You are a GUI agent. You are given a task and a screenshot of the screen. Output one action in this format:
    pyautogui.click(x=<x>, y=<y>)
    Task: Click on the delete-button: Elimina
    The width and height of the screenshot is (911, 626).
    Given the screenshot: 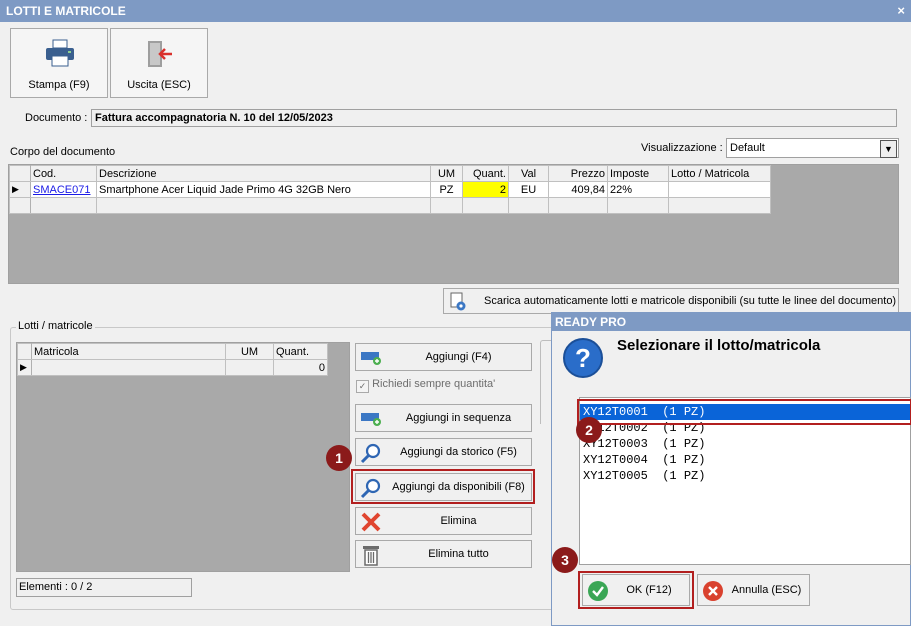 What is the action you would take?
    pyautogui.click(x=443, y=521)
    